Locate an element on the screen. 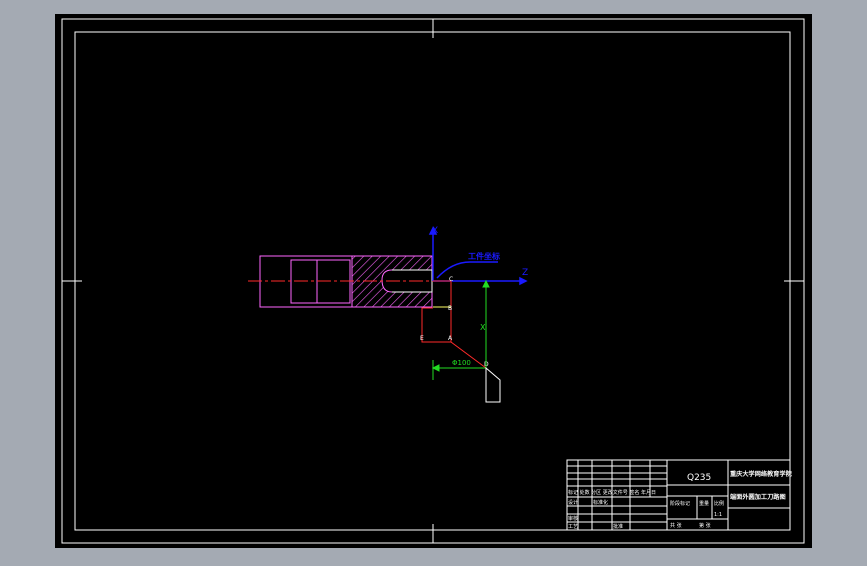 This screenshot has height=566, width=867. svg-text: 比例 is located at coordinates (719, 503).